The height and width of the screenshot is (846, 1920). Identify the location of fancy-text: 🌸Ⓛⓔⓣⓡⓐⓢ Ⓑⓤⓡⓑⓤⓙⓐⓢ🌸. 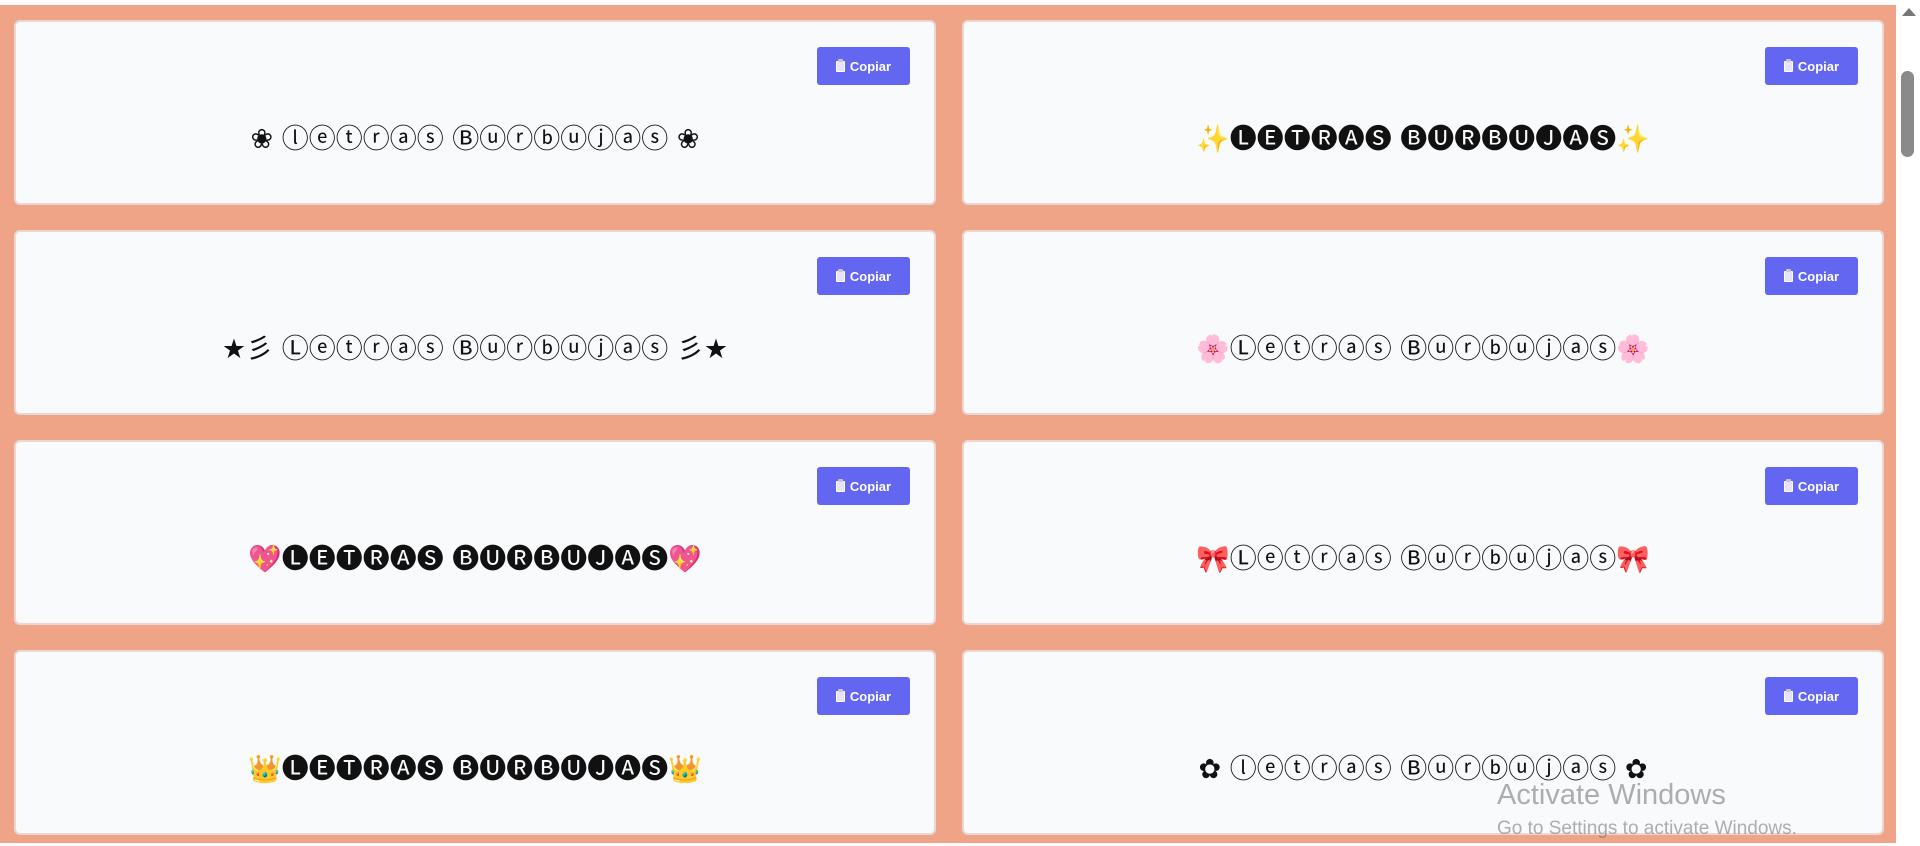
(1423, 349).